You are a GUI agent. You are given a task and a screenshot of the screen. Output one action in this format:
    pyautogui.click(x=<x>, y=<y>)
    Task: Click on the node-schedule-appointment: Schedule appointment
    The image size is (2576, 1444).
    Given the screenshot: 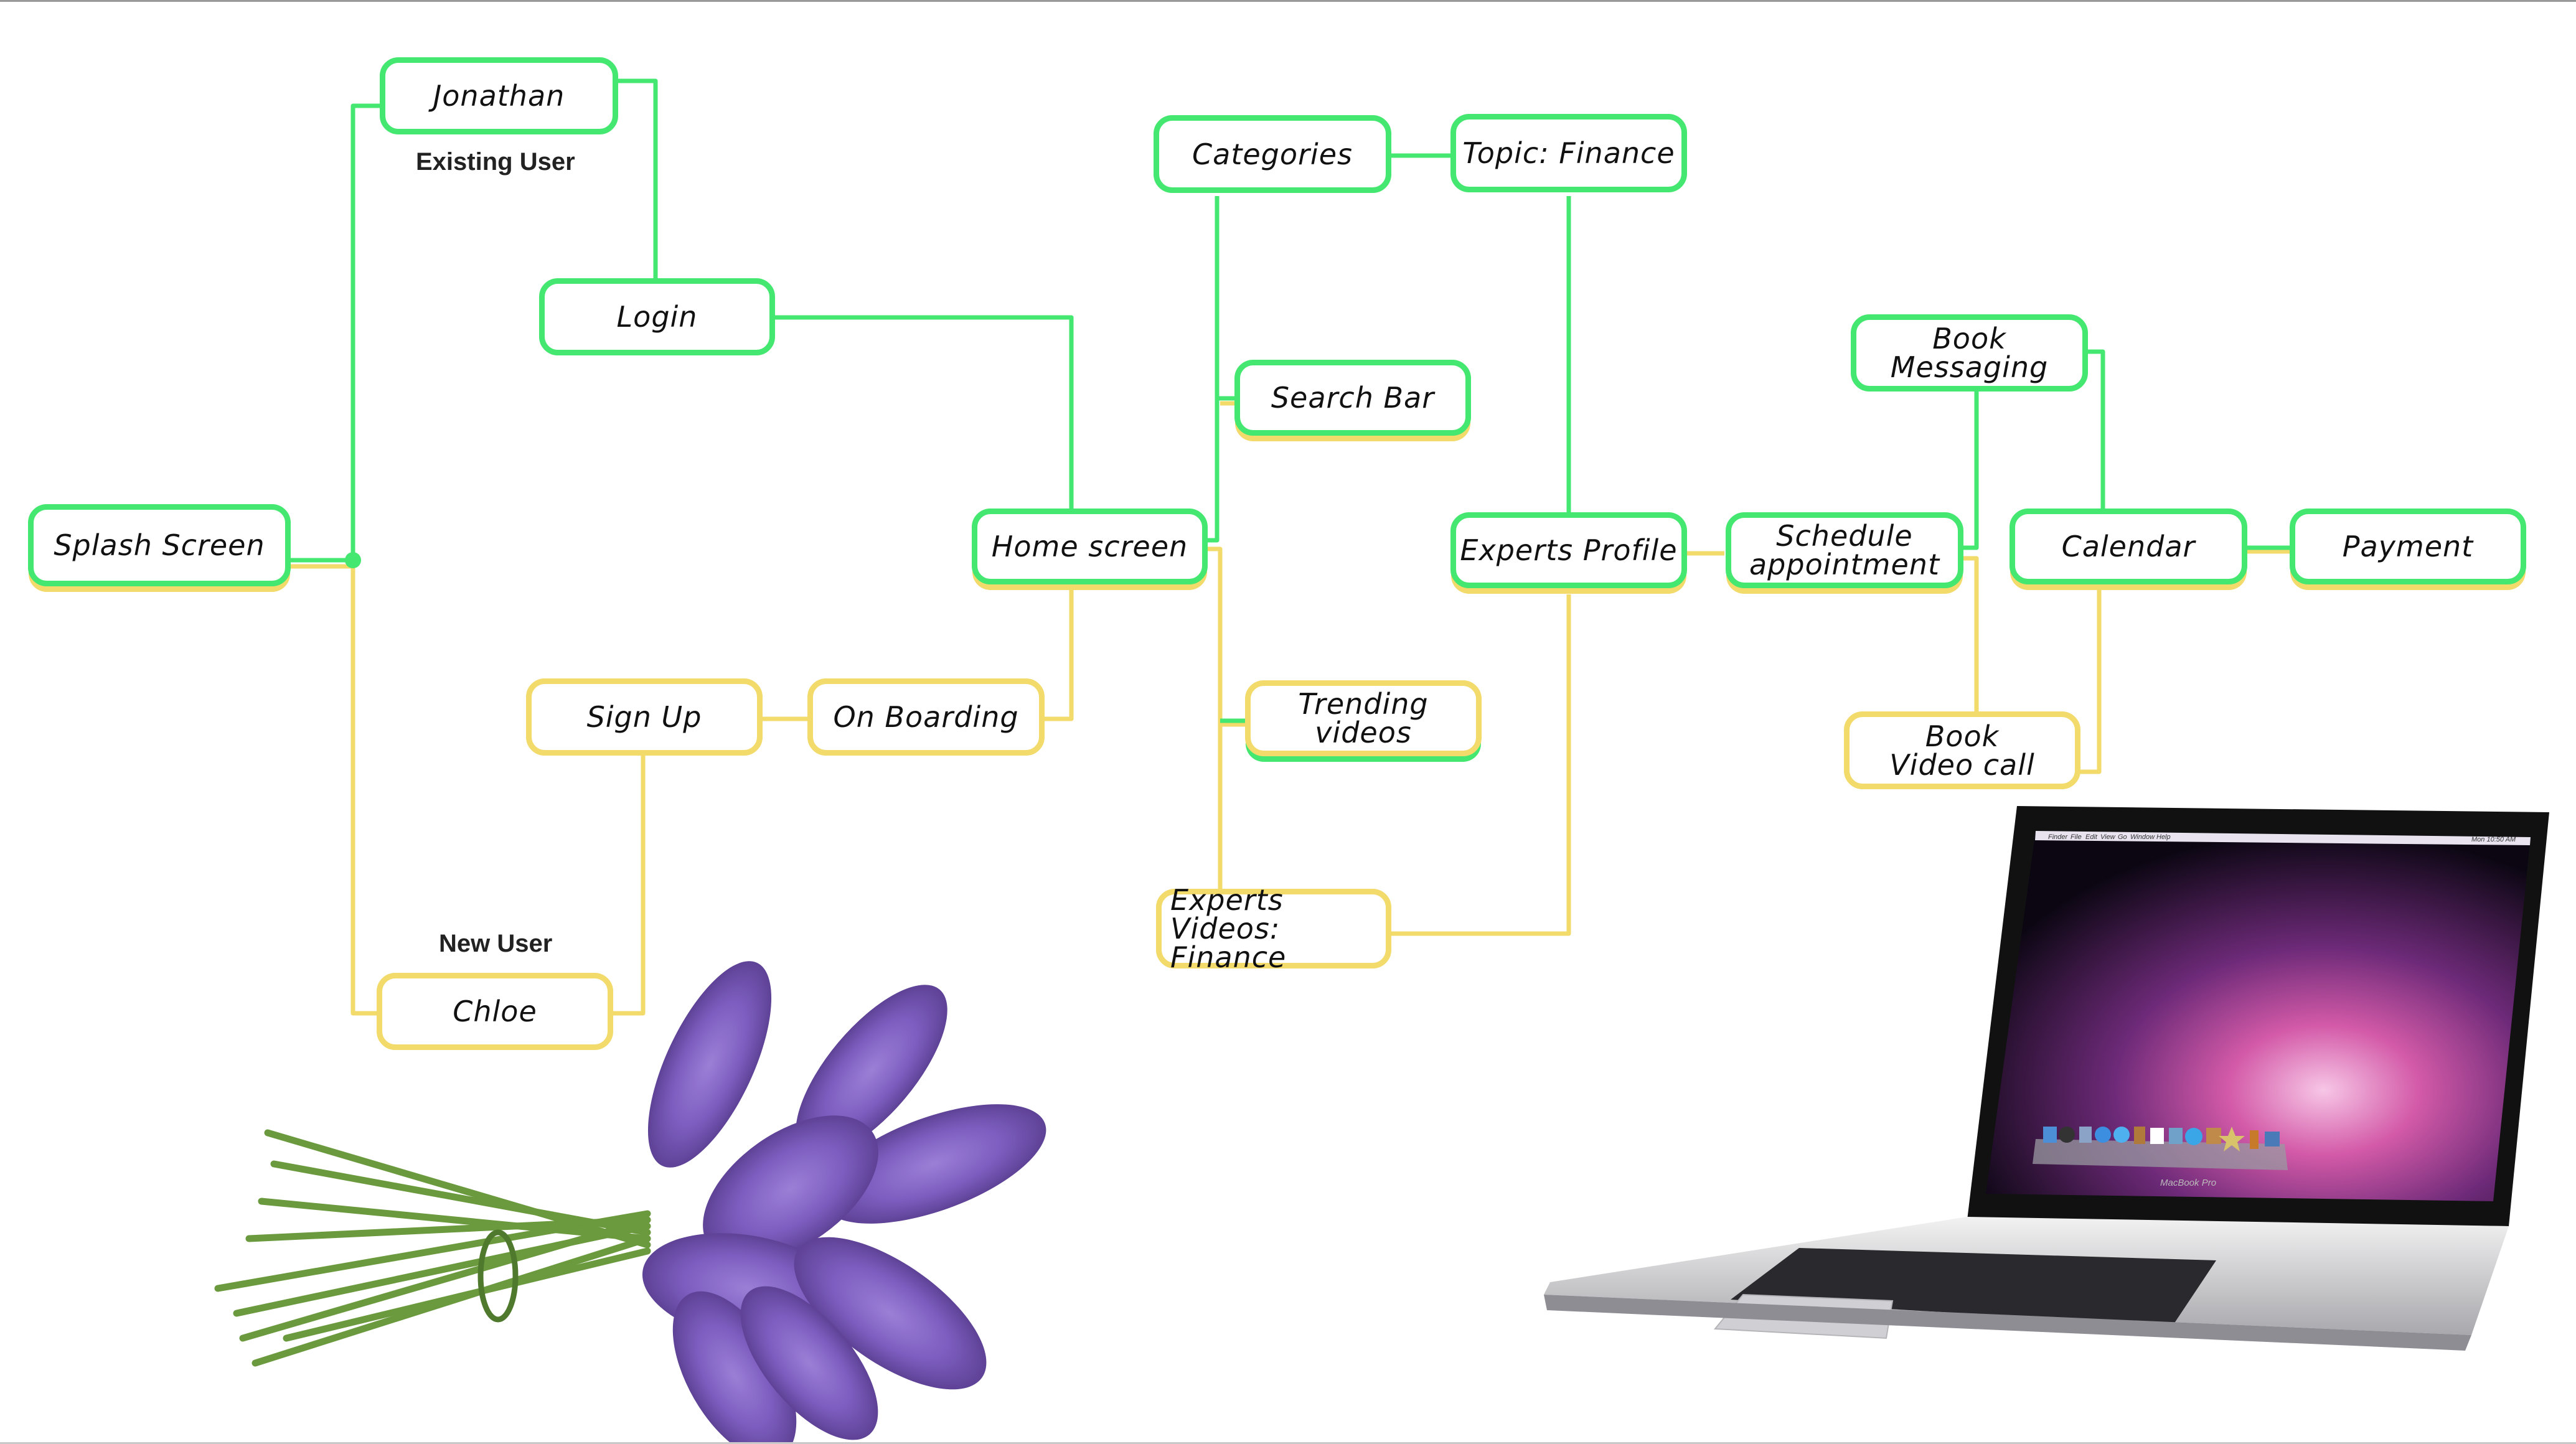 What is the action you would take?
    pyautogui.click(x=1844, y=550)
    